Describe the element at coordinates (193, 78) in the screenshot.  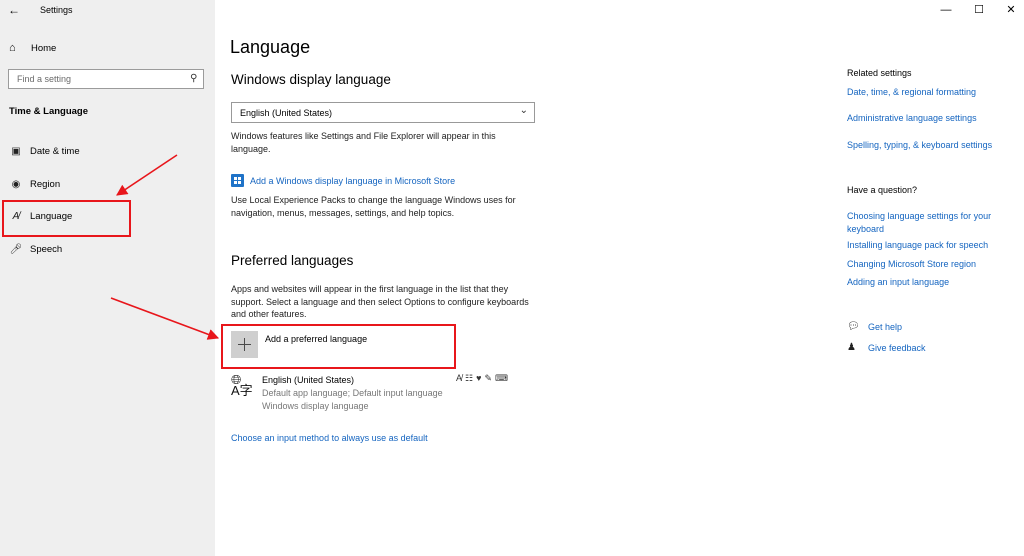
I see `search-icon: ⚲` at that location.